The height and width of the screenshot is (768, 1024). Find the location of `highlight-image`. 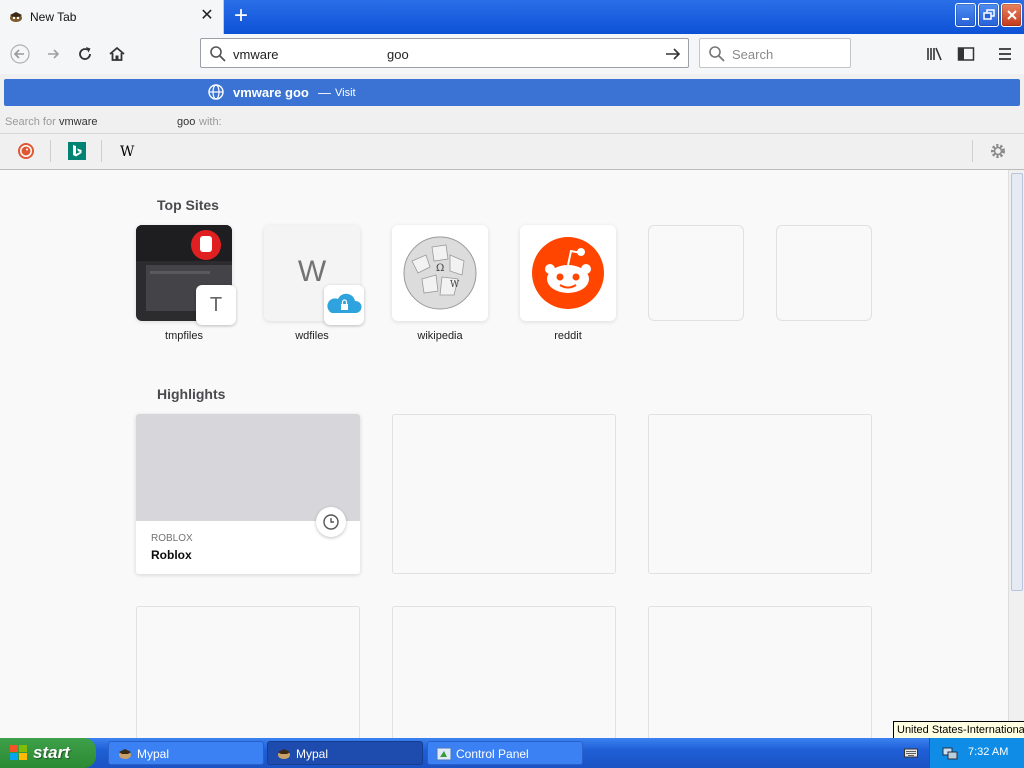

highlight-image is located at coordinates (248, 467).